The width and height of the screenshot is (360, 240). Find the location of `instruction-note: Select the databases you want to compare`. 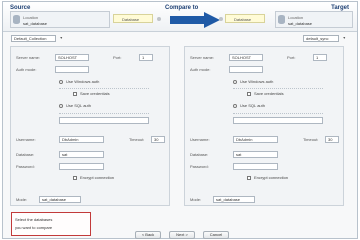

instruction-note: Select the databases you want to compare is located at coordinates (51, 224).